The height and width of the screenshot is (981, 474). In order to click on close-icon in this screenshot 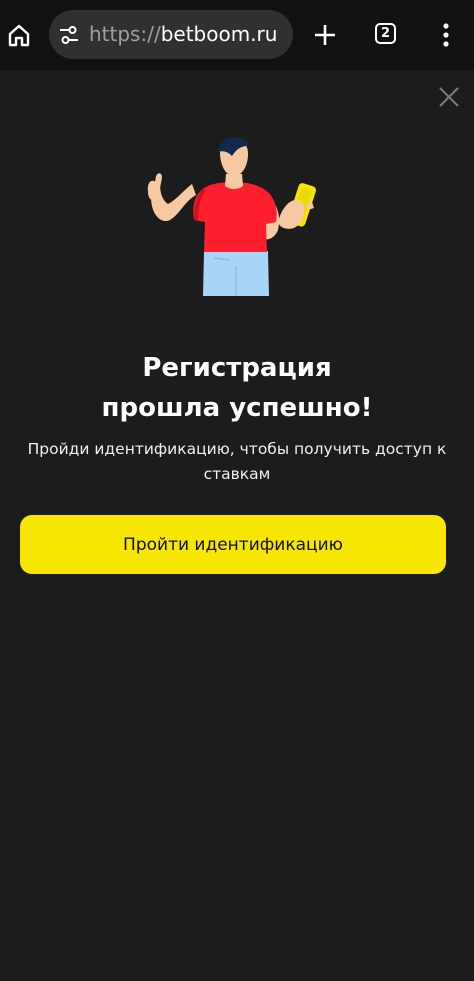, I will do `click(449, 97)`.